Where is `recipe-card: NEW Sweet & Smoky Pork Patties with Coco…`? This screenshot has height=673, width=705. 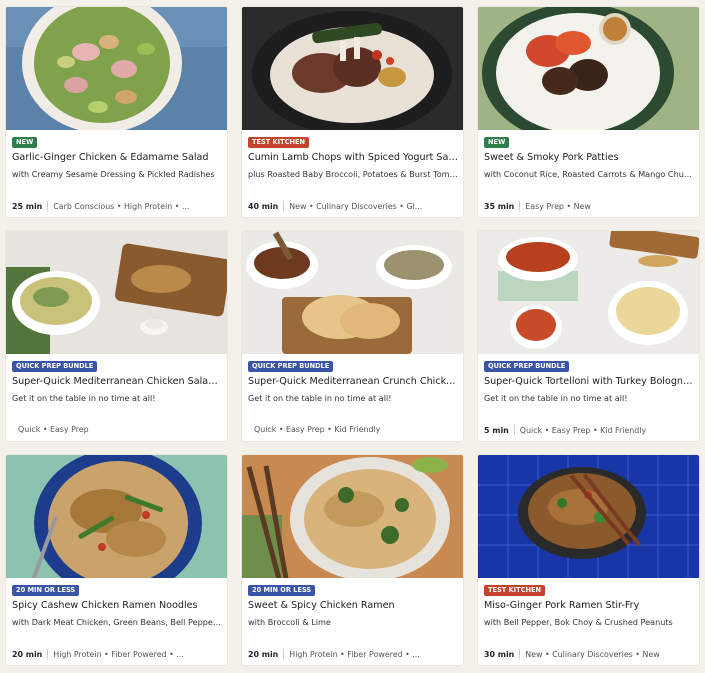
recipe-card: NEW Sweet & Smoky Pork Patties with Coco… is located at coordinates (588, 112).